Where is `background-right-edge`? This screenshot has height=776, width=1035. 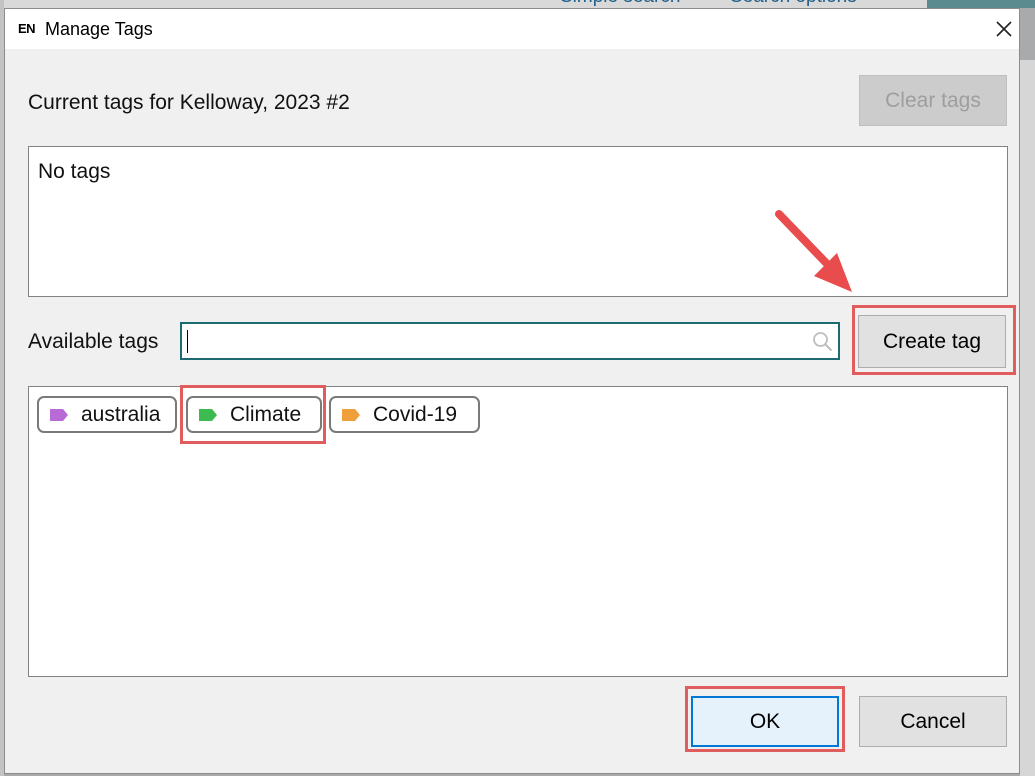 background-right-edge is located at coordinates (1027, 418).